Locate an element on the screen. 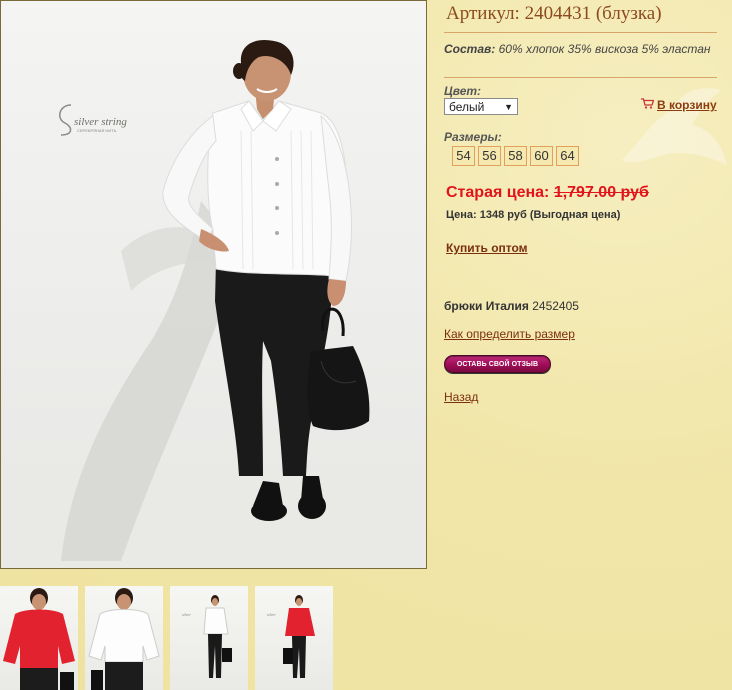 The image size is (732, 690). size-option: 54 is located at coordinates (463, 156).